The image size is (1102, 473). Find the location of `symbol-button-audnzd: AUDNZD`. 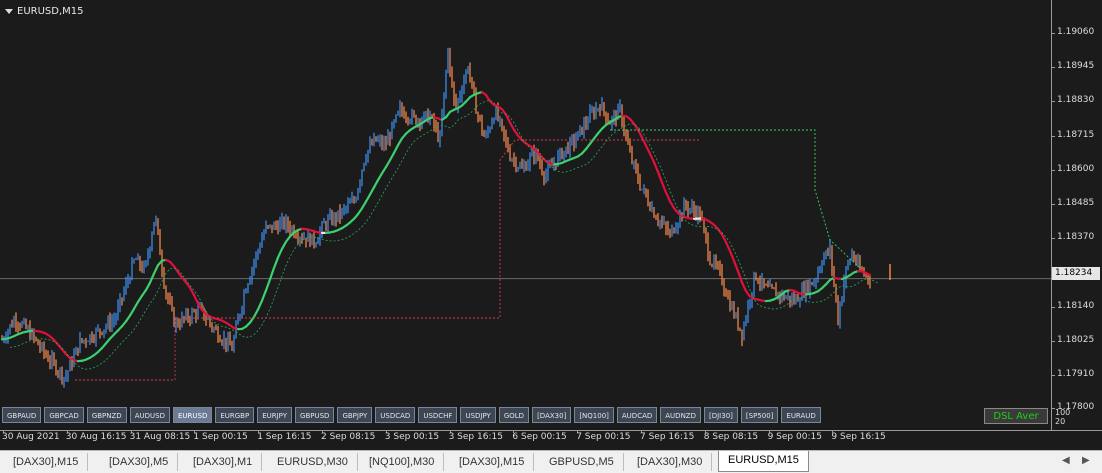

symbol-button-audnzd: AUDNZD is located at coordinates (680, 415).